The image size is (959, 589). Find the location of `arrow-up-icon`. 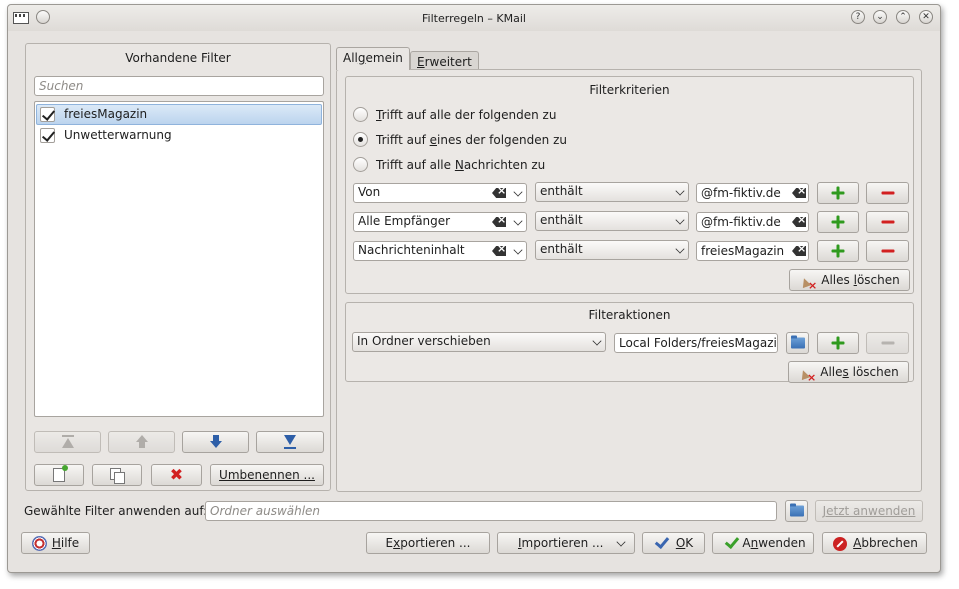

arrow-up-icon is located at coordinates (141, 442).